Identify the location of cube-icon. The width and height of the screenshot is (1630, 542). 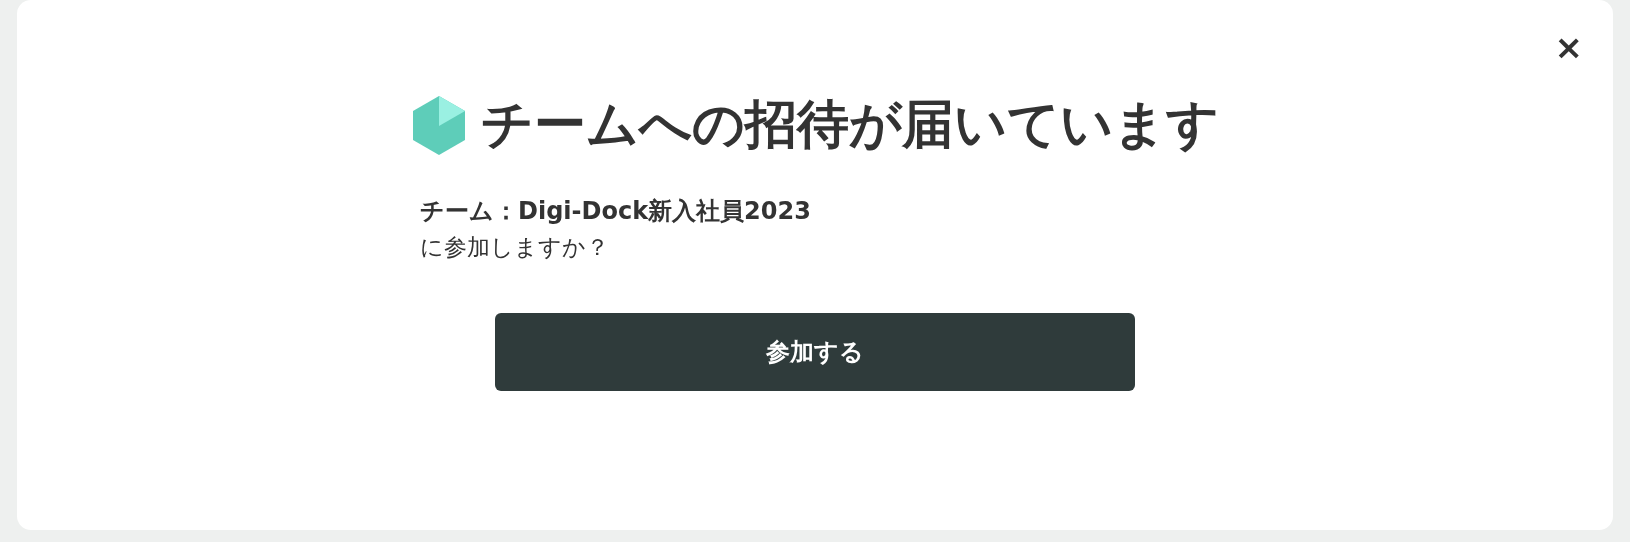
(439, 124).